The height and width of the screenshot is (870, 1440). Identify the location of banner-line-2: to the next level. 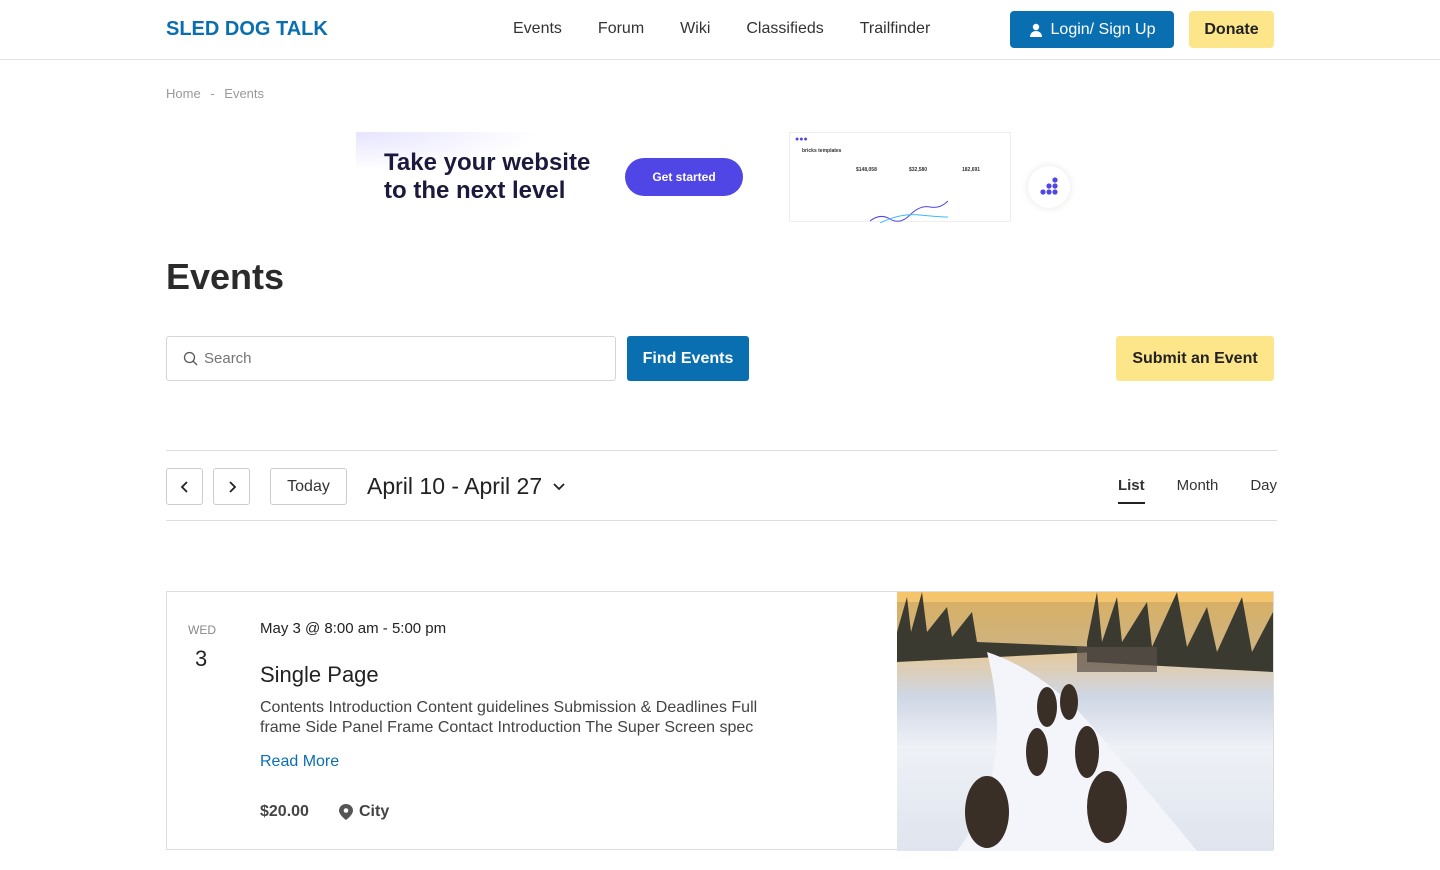
(475, 190).